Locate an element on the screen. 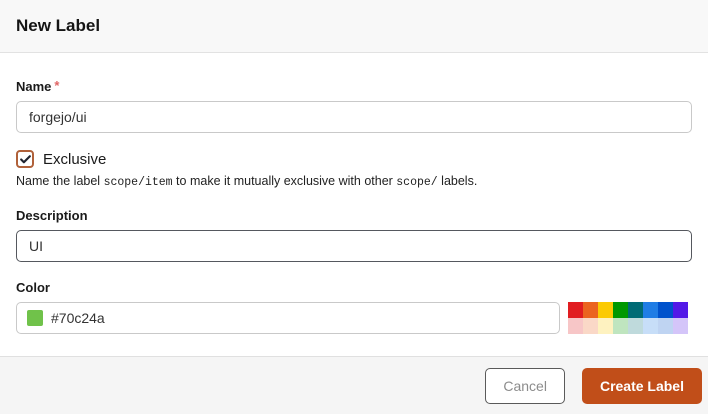 The width and height of the screenshot is (708, 414). name-field-block: Name * is located at coordinates (354, 105).